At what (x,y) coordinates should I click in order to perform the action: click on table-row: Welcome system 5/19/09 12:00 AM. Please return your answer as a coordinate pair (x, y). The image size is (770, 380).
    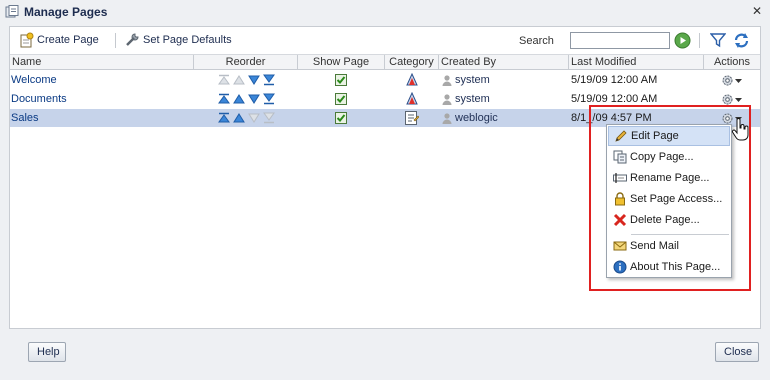
    Looking at the image, I should click on (385, 80).